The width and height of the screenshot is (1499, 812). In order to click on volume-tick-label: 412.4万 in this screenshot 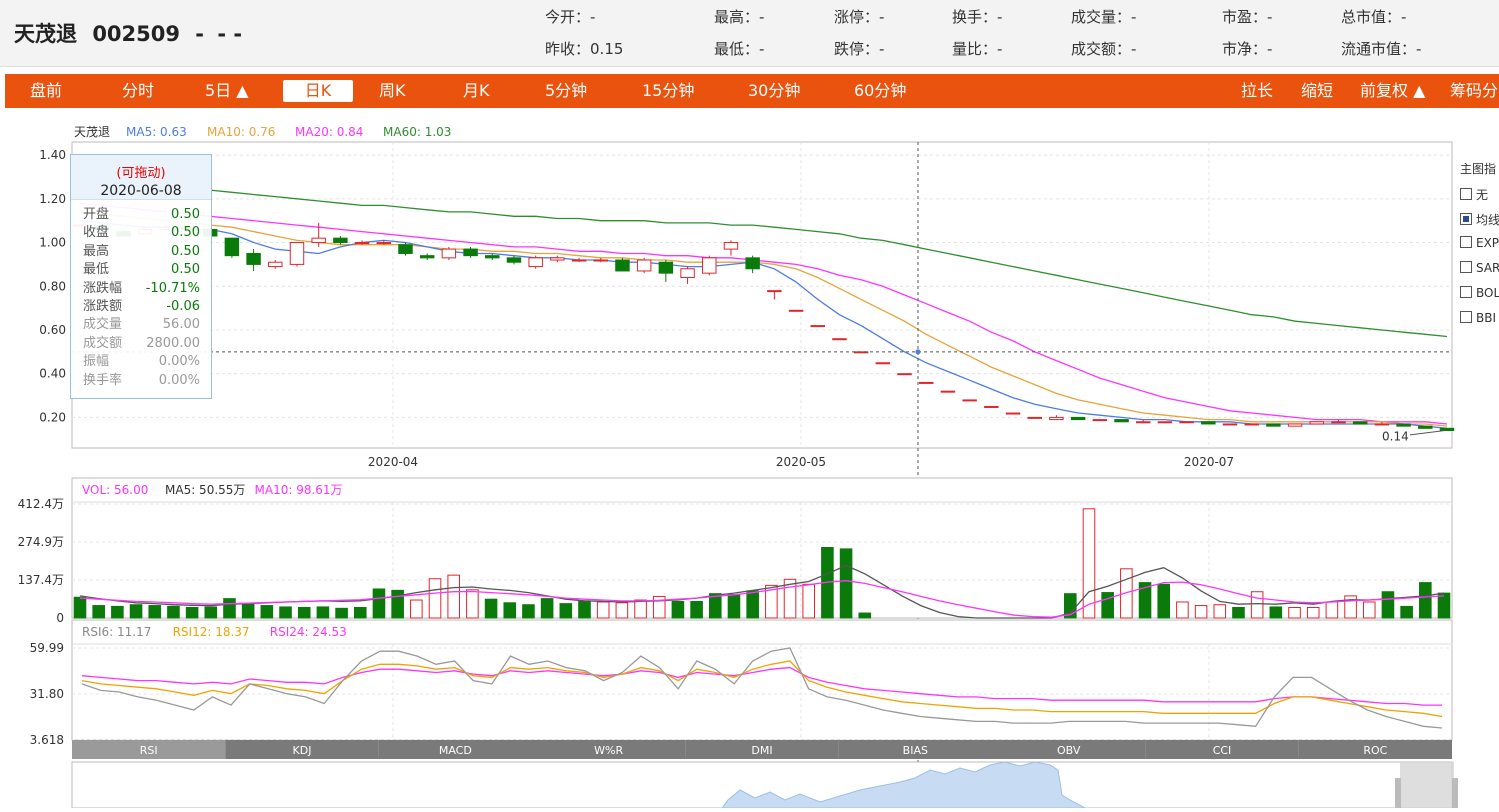, I will do `click(41, 504)`.